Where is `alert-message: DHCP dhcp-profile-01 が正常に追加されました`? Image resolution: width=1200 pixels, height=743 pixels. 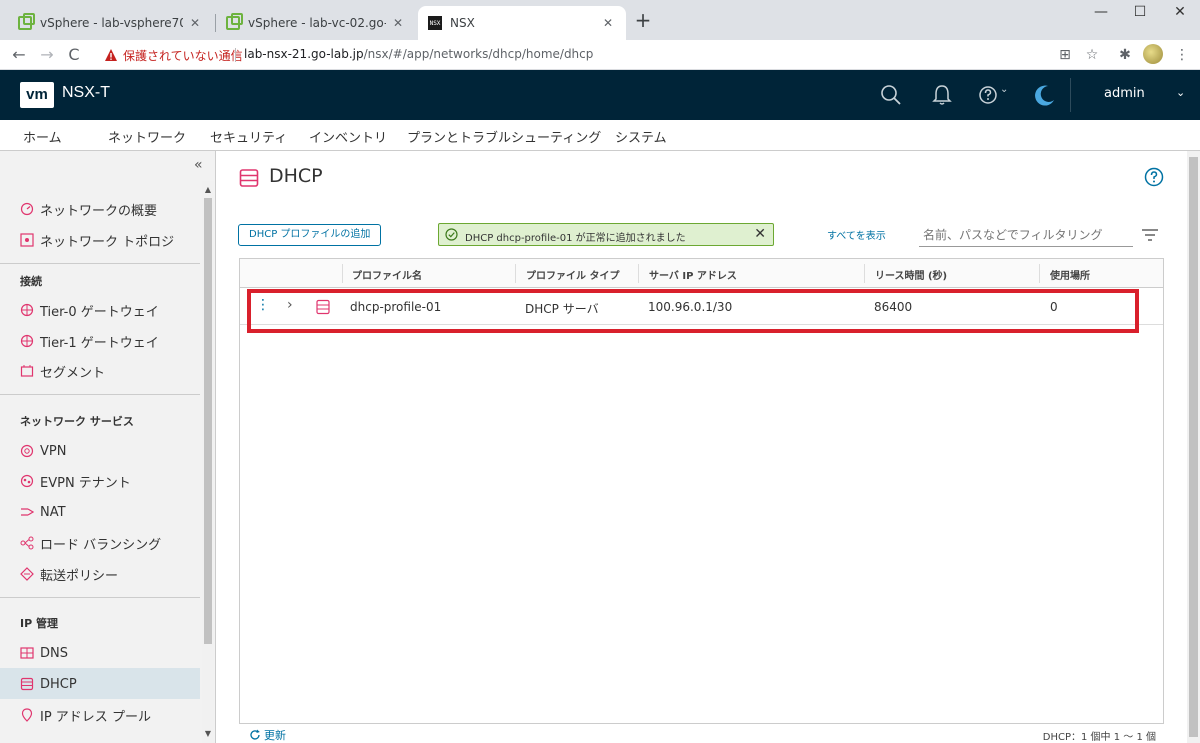 alert-message: DHCP dhcp-profile-01 が正常に追加されました is located at coordinates (575, 238).